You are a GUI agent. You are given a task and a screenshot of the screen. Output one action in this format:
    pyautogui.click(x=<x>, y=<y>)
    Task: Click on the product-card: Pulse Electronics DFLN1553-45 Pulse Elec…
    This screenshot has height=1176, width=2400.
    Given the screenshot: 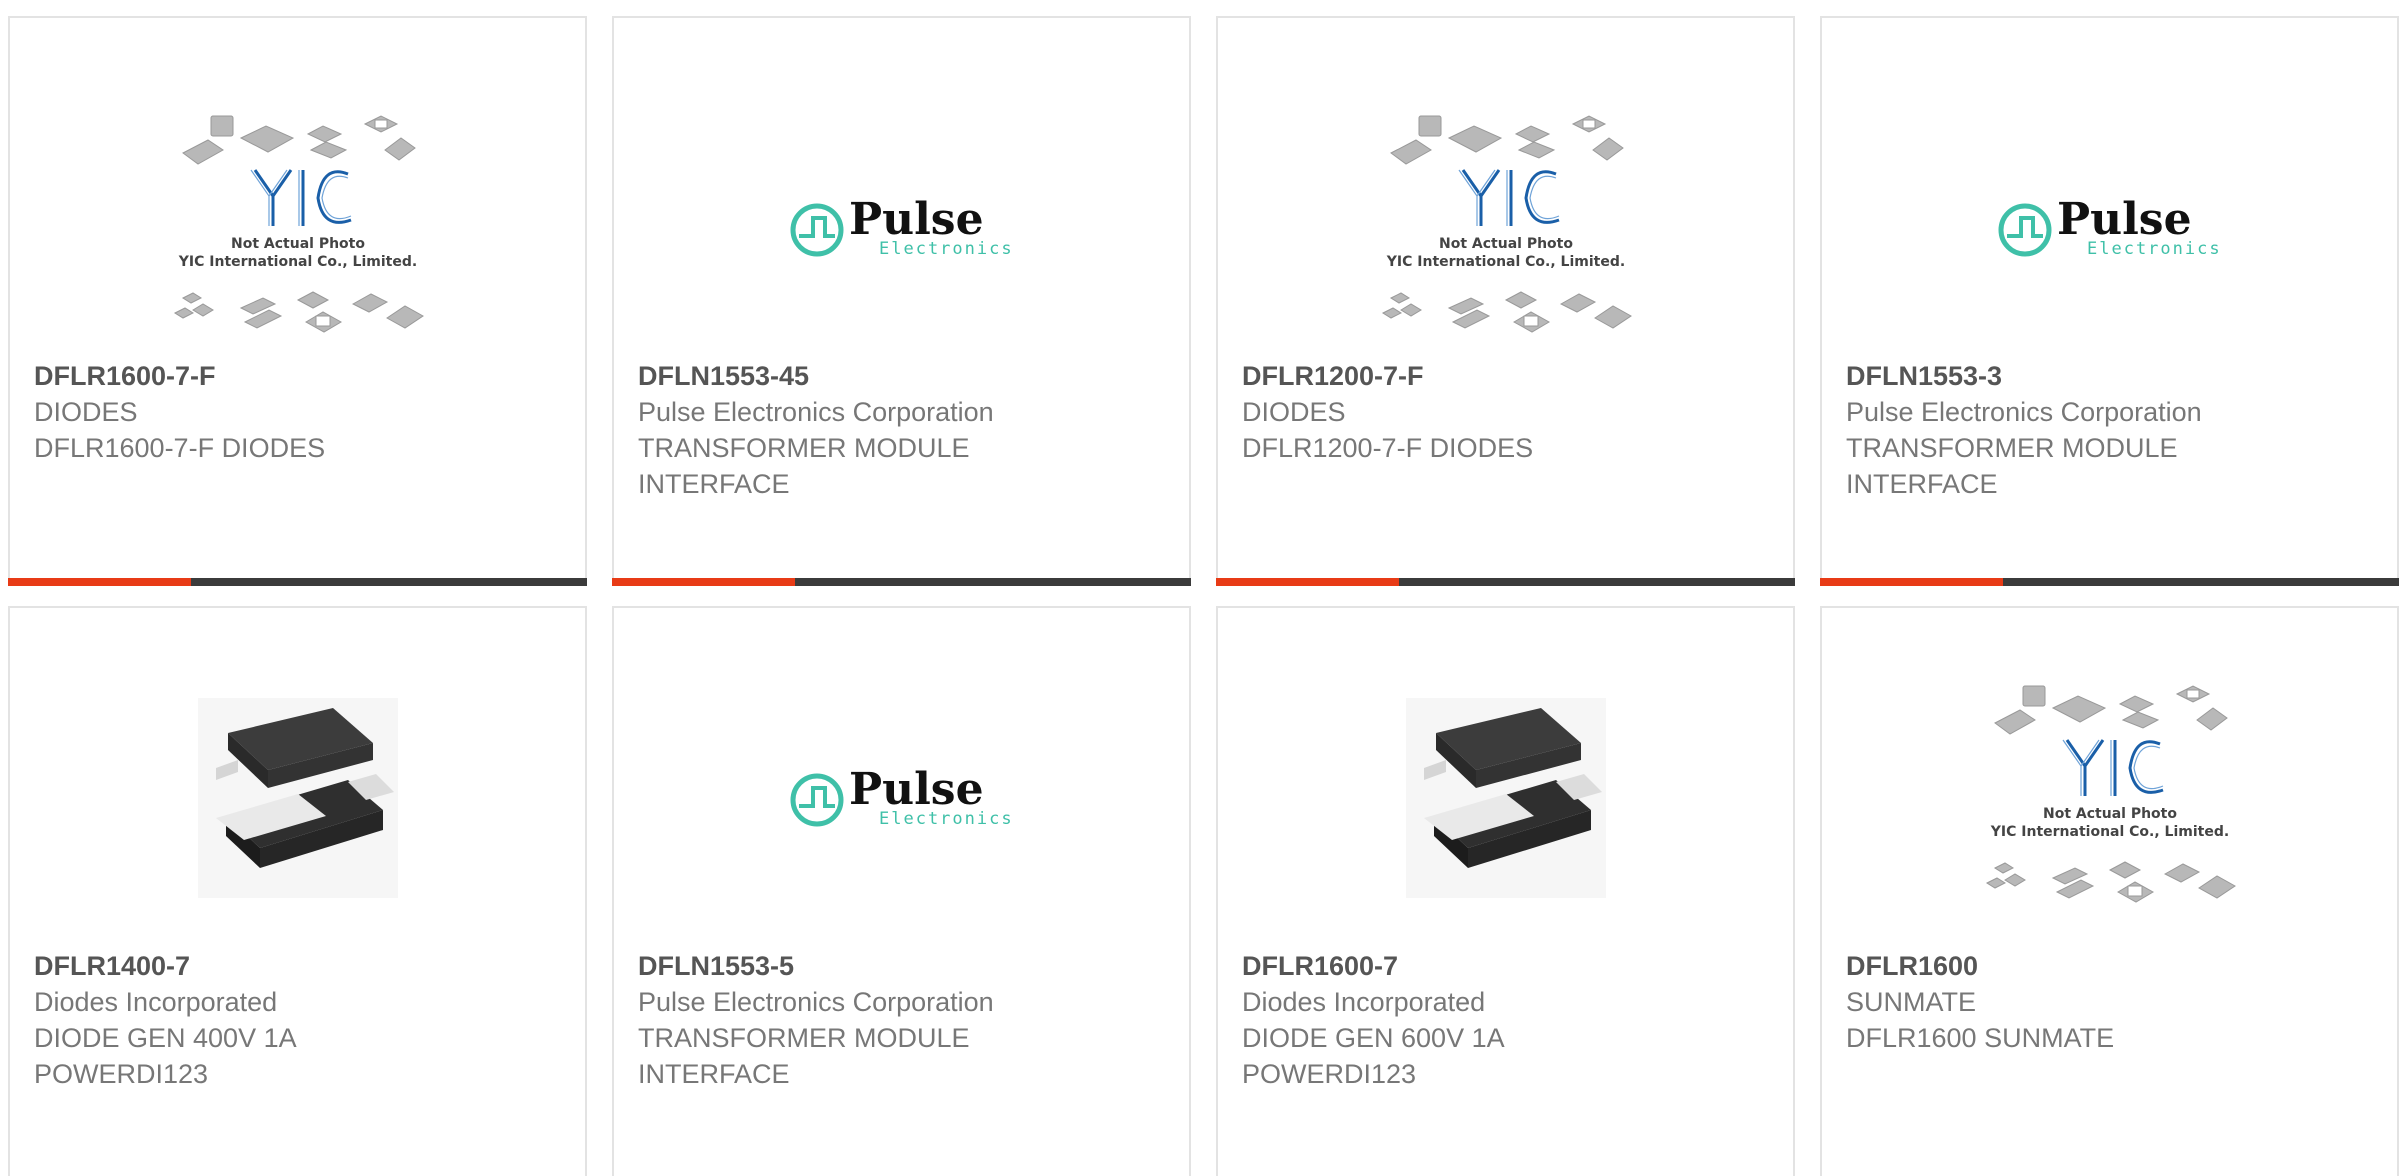 What is the action you would take?
    pyautogui.click(x=901, y=301)
    